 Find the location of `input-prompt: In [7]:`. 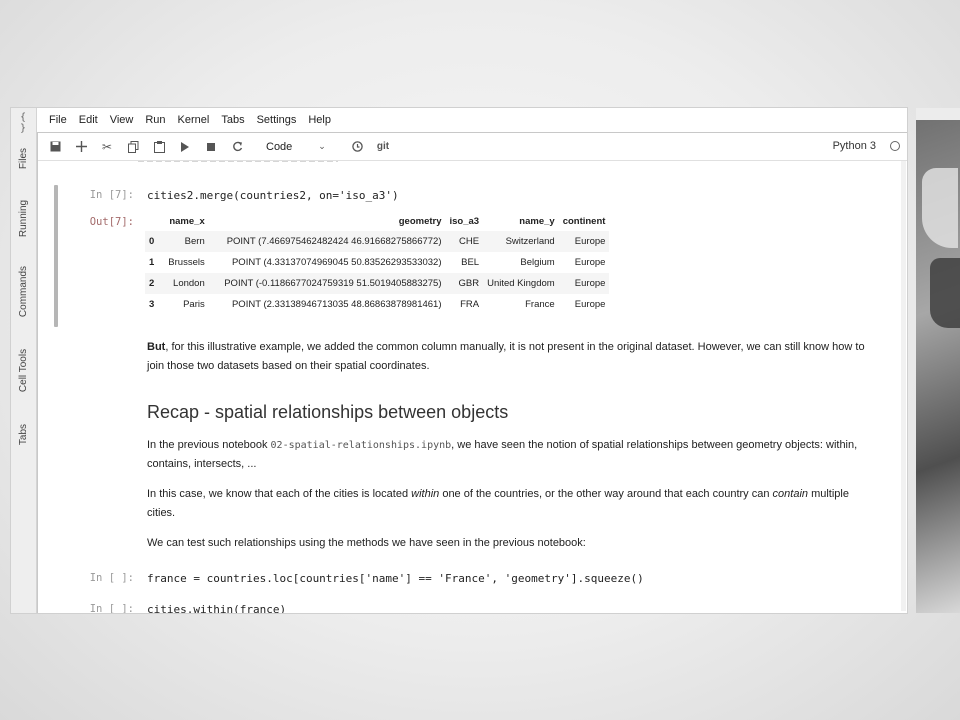

input-prompt: In [7]: is located at coordinates (111, 195).